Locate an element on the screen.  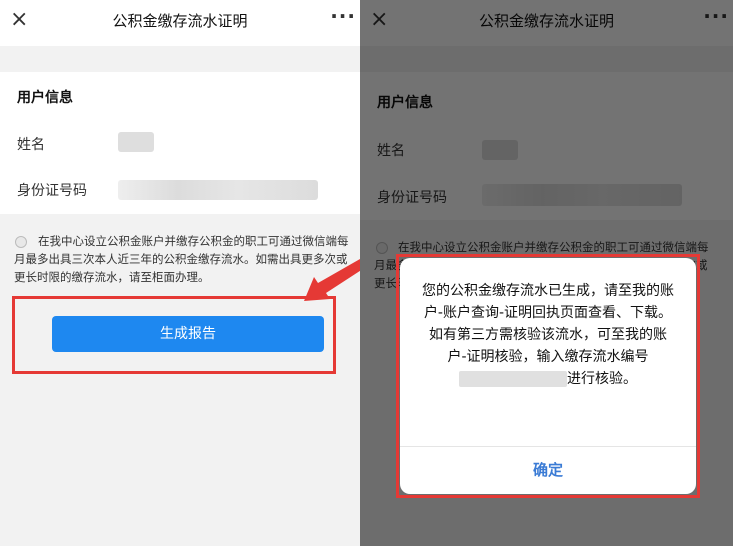
page-title: 公积金缴存流水证明 is located at coordinates (180, 21).